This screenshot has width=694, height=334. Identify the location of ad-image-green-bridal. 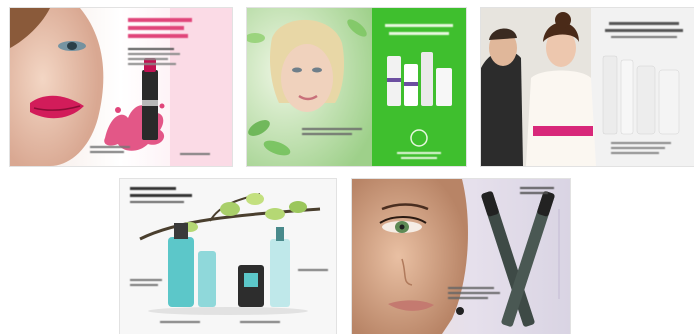
(356, 87).